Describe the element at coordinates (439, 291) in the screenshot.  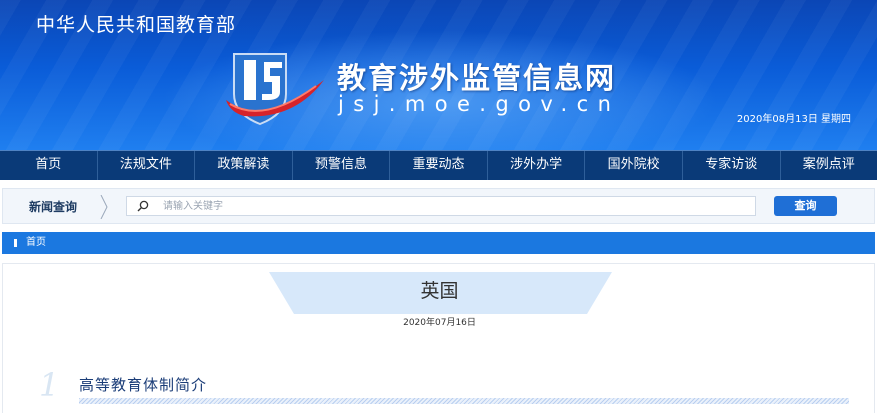
I see `article-title: 英国` at that location.